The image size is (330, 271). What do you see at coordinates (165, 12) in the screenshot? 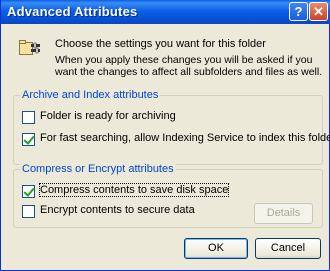
I see `title-bar: Advanced Attributes ? ✕` at bounding box center [165, 12].